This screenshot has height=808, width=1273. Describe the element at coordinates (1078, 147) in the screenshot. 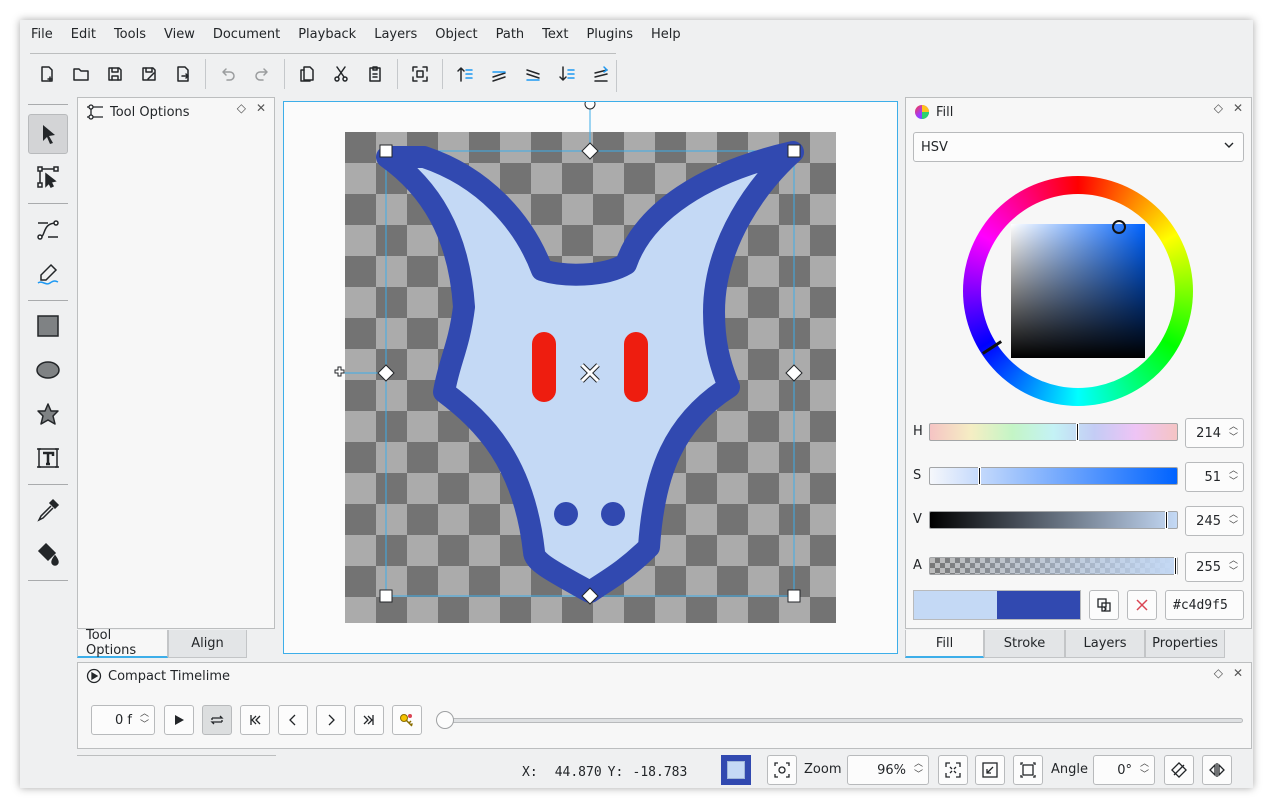

I see `color-mode-select: HSV` at that location.